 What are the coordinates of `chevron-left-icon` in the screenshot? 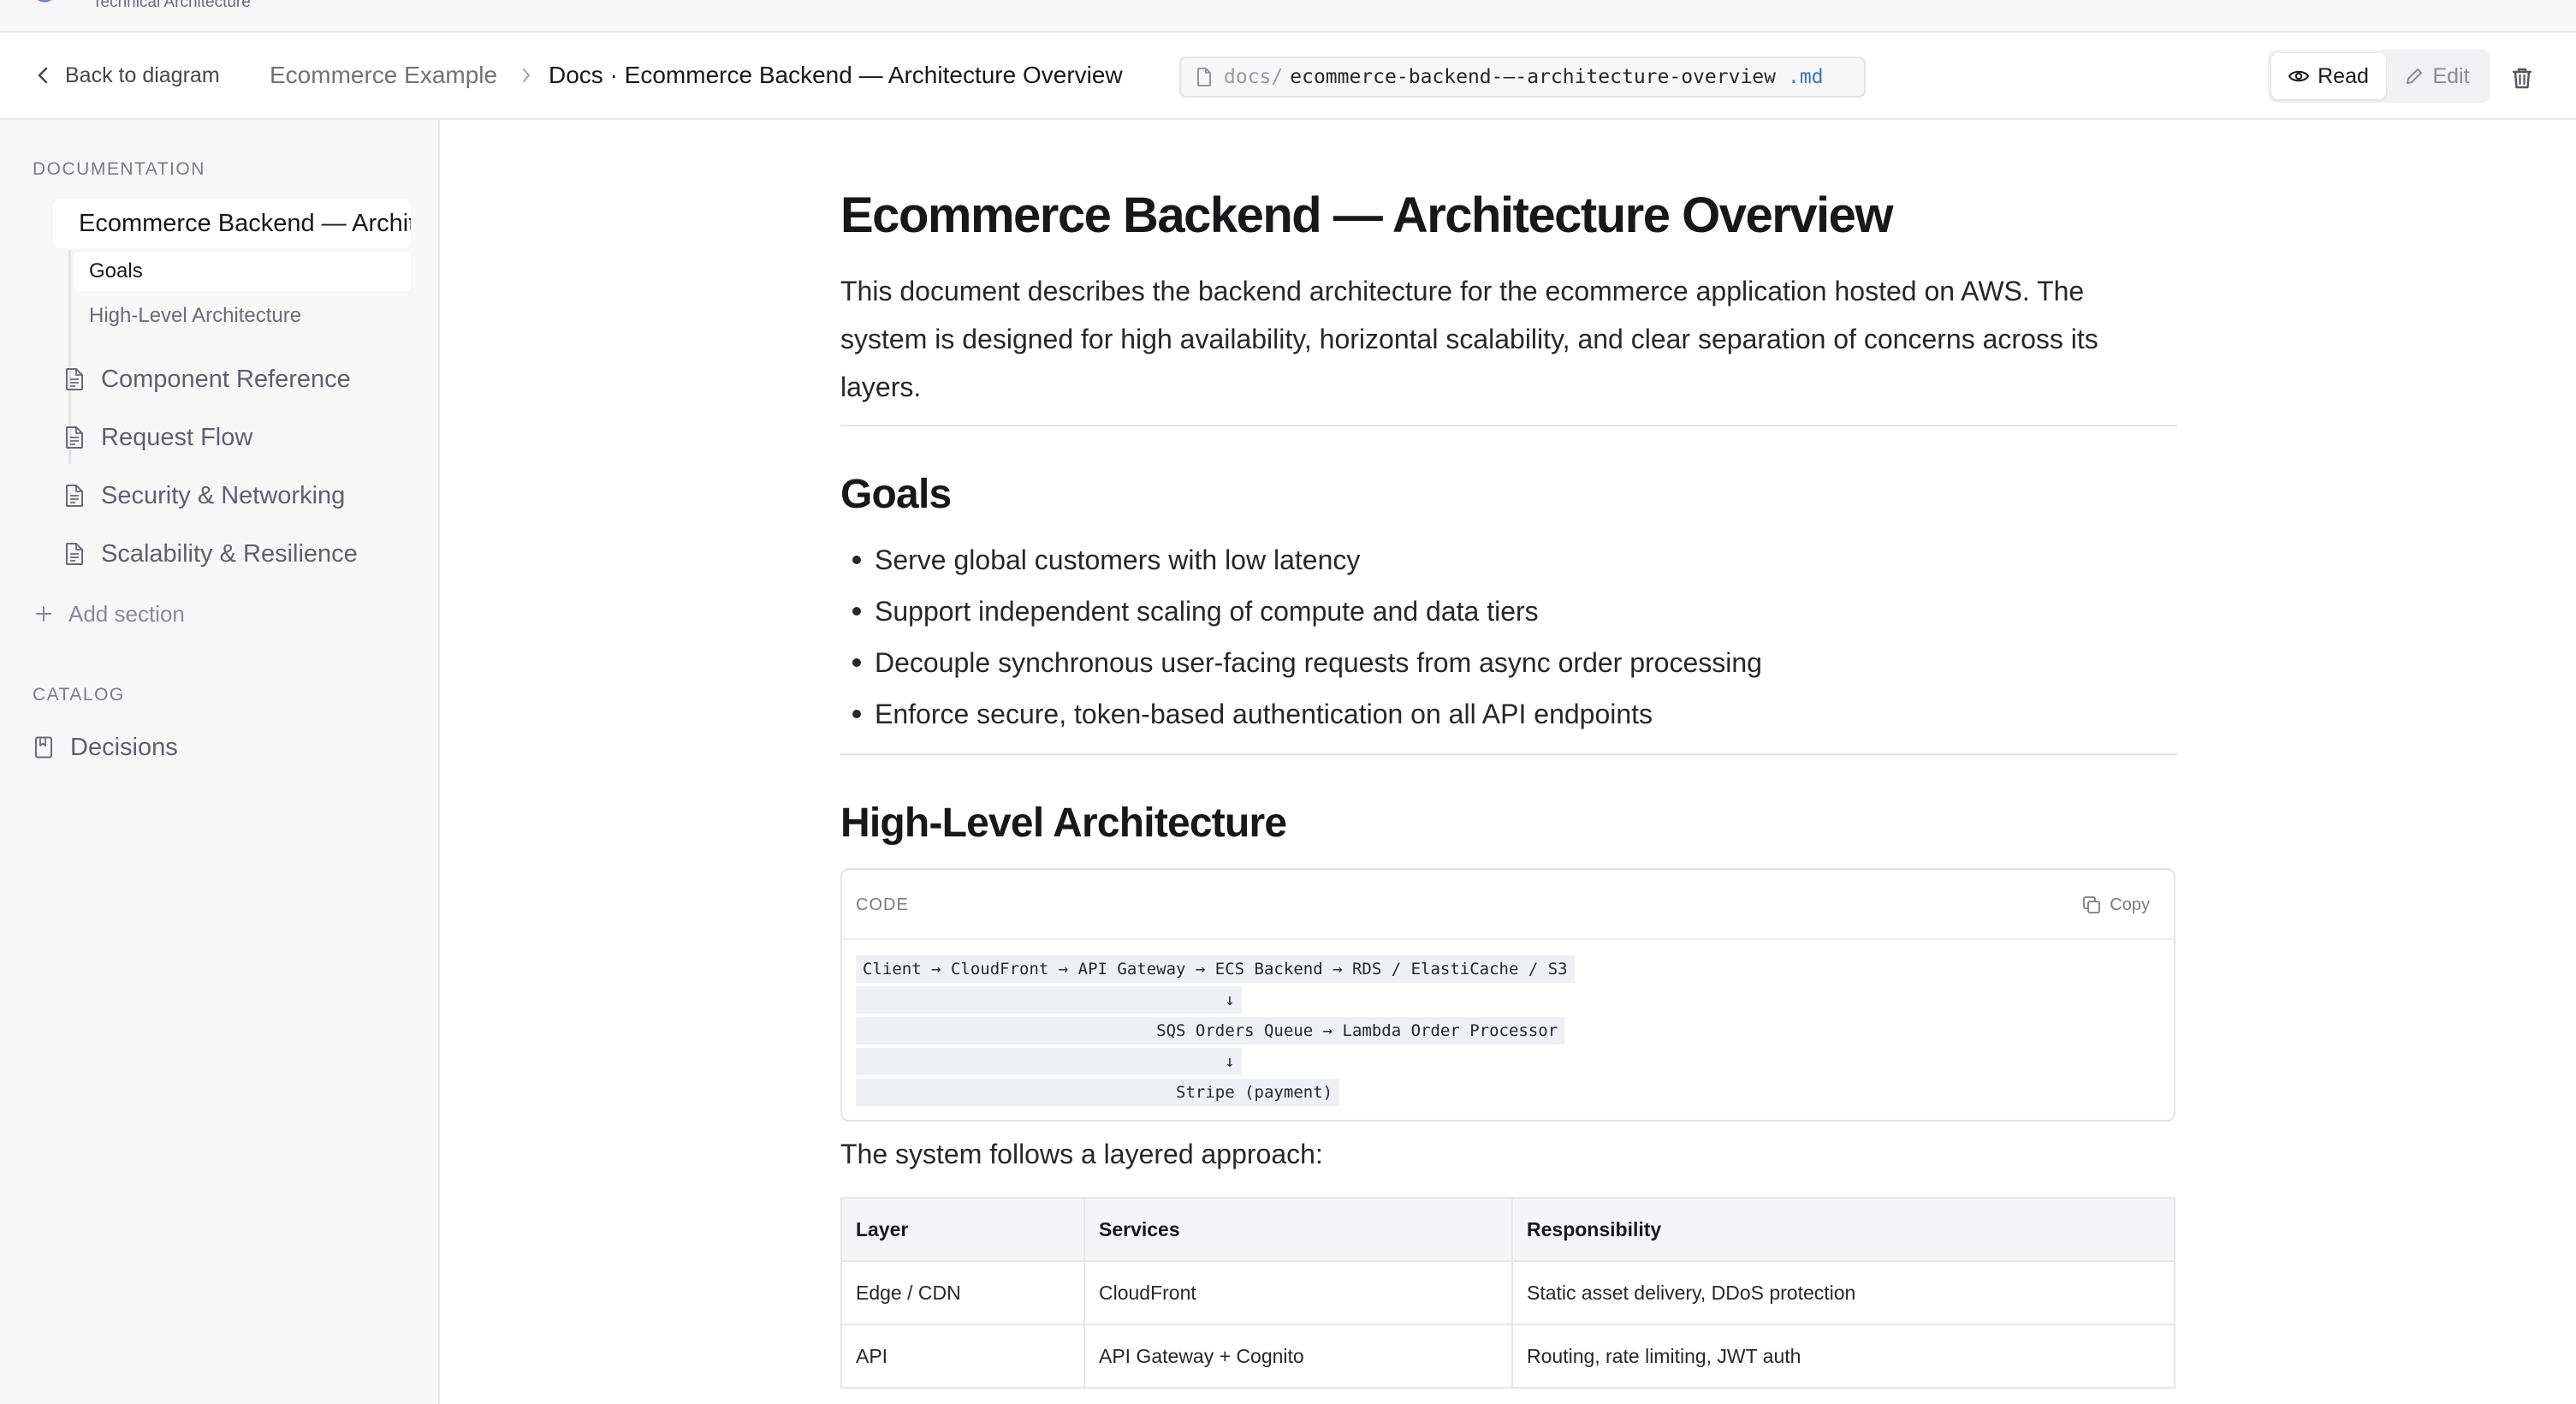 It's located at (43, 75).